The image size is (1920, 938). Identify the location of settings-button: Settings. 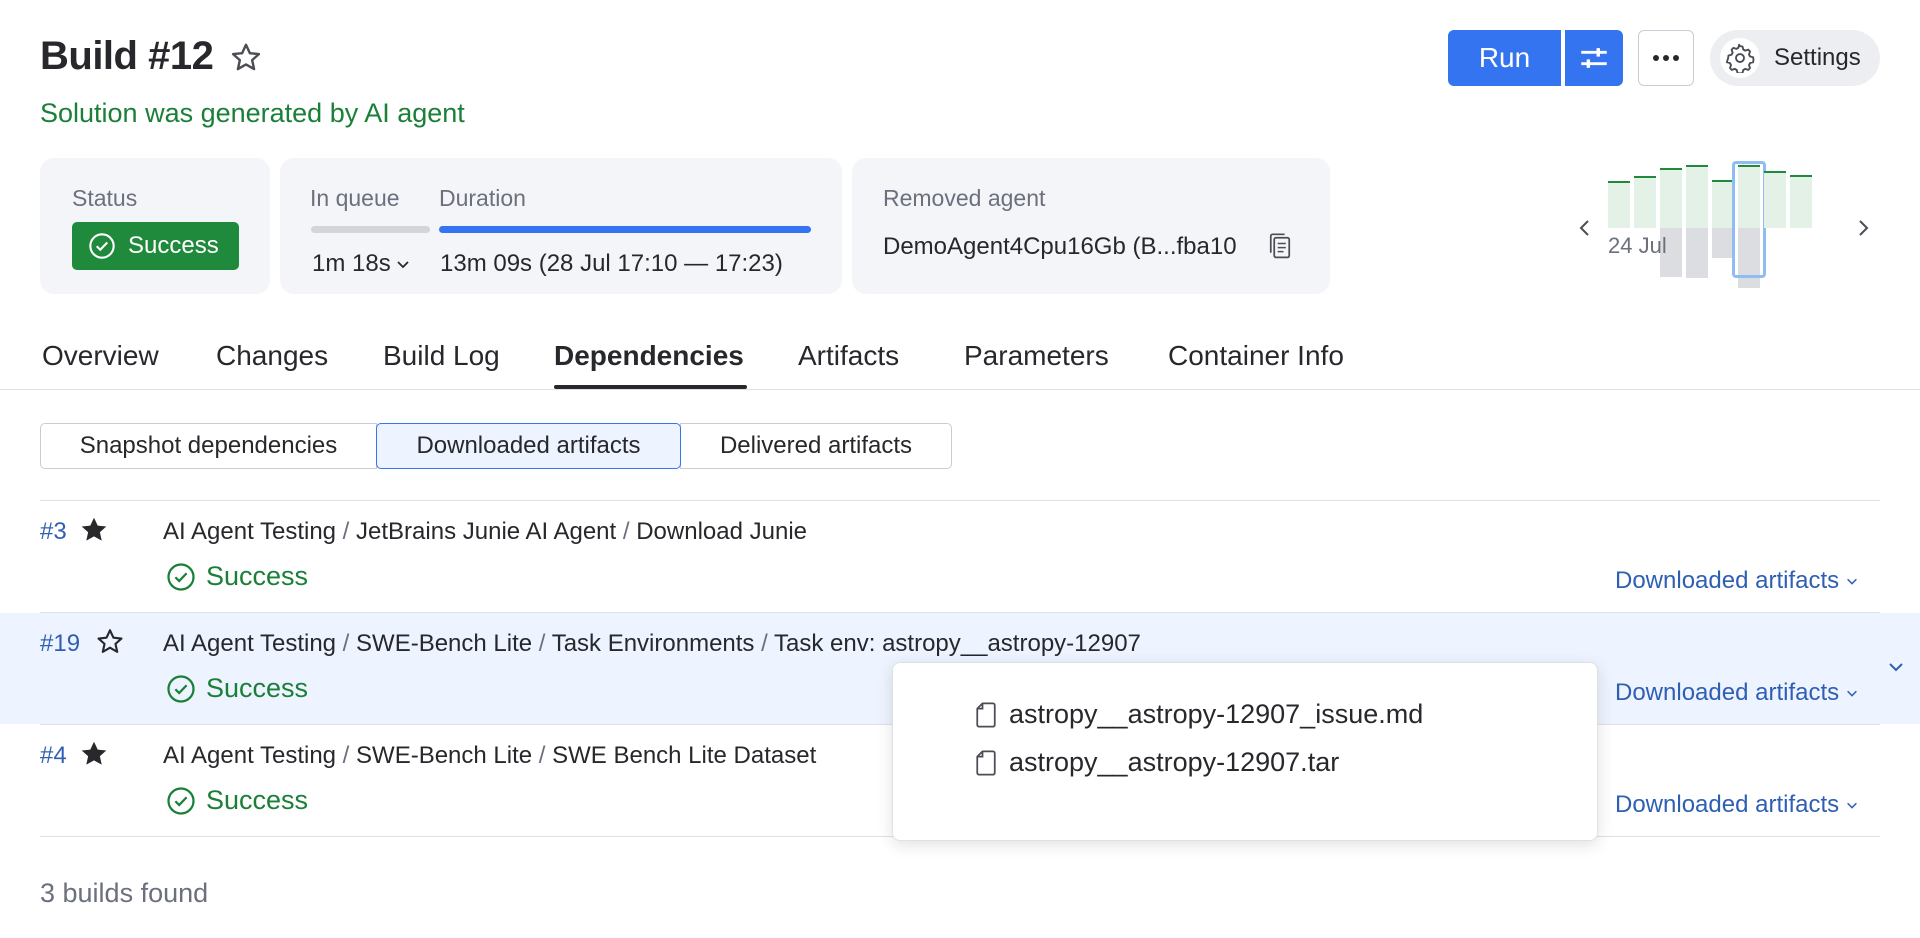
(1795, 58).